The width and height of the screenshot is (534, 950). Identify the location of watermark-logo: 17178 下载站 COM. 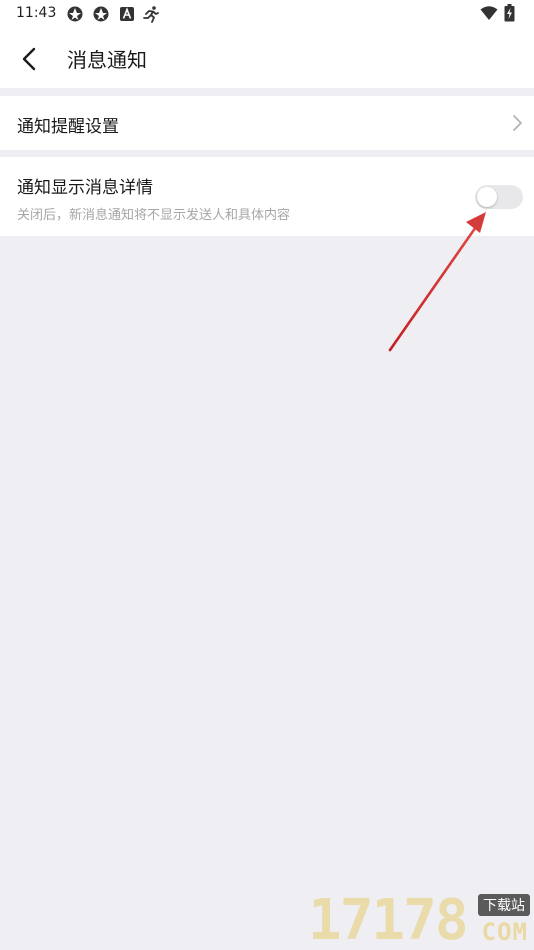
(420, 919).